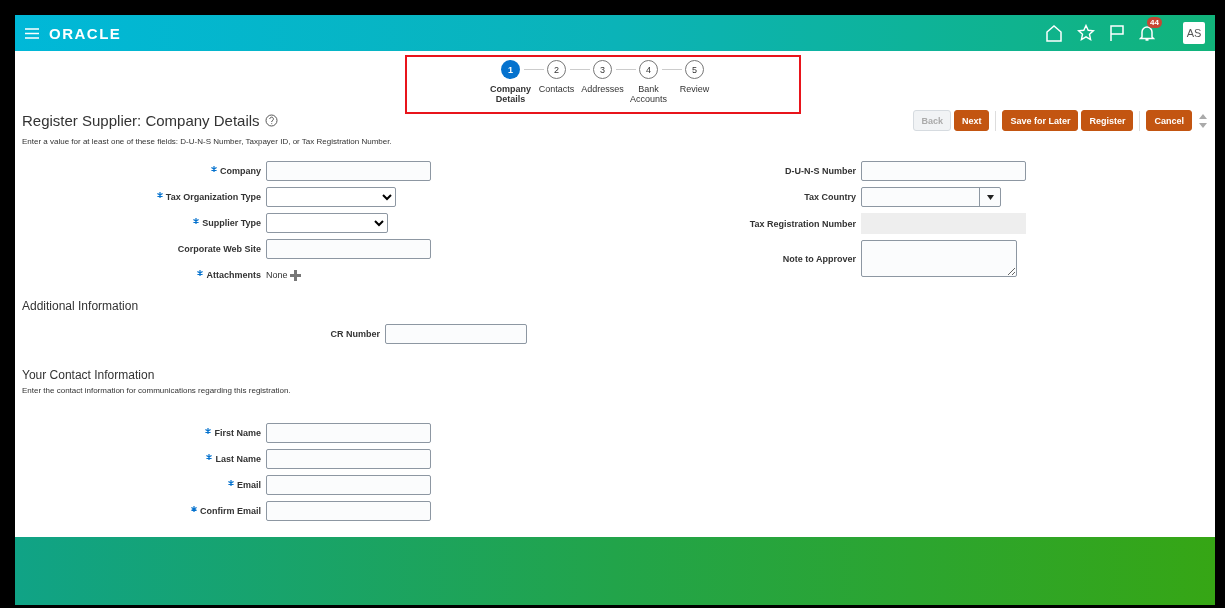 The width and height of the screenshot is (1225, 608). I want to click on bell-icon, so click(1147, 33).